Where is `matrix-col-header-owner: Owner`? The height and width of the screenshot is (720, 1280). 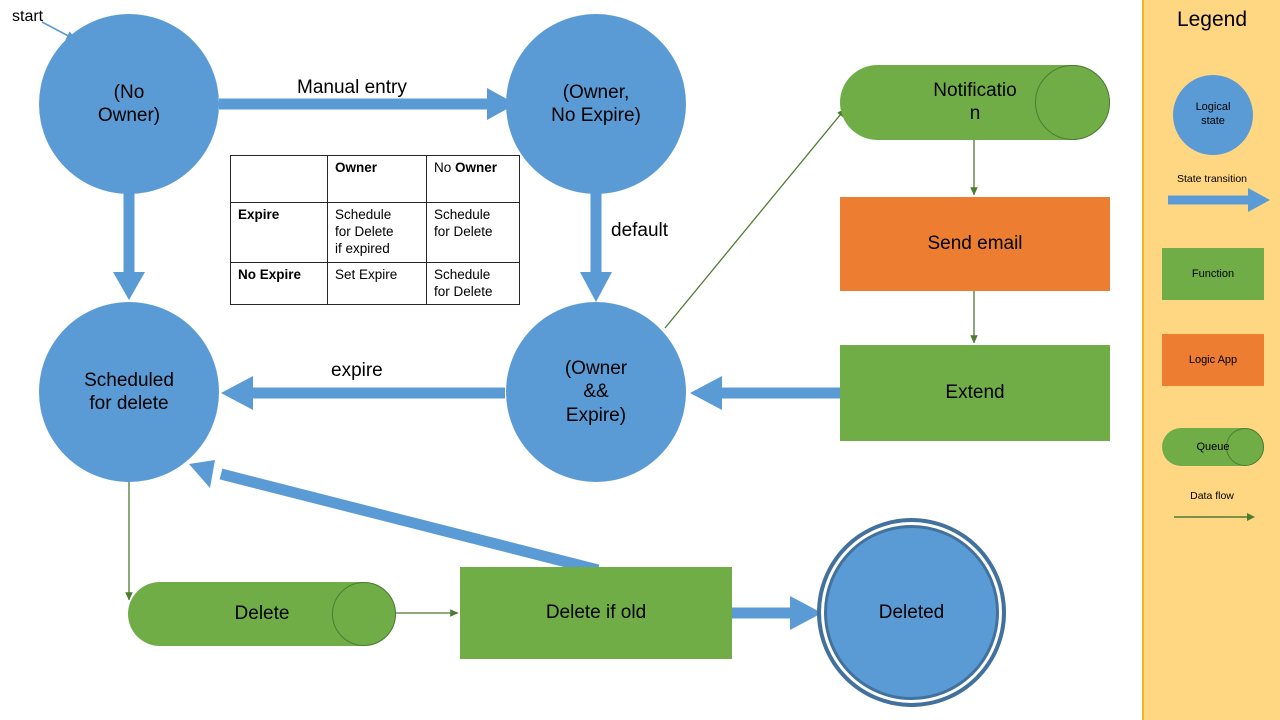 matrix-col-header-owner: Owner is located at coordinates (377, 179).